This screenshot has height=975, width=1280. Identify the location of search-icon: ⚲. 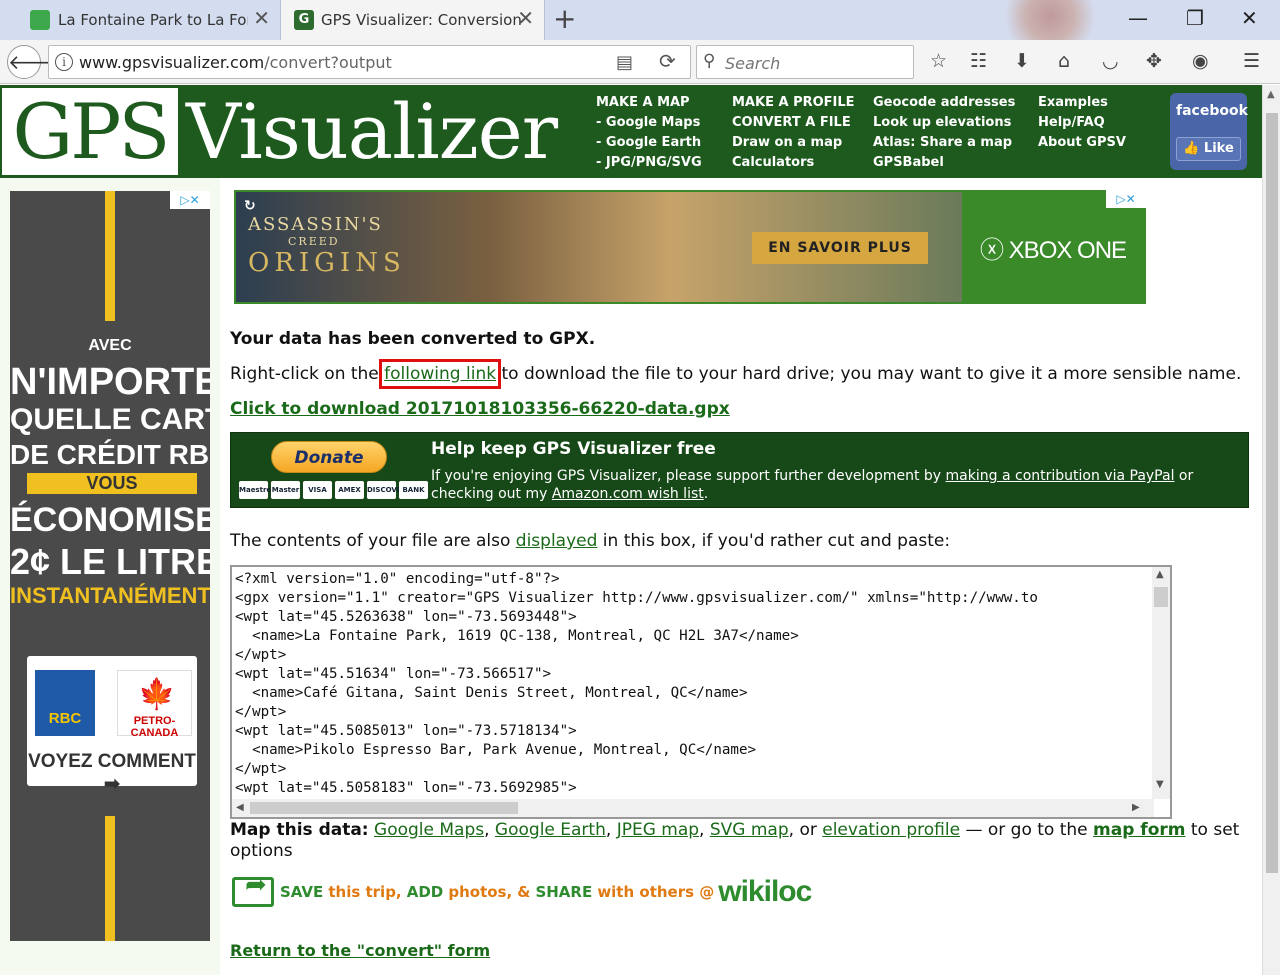
(709, 61).